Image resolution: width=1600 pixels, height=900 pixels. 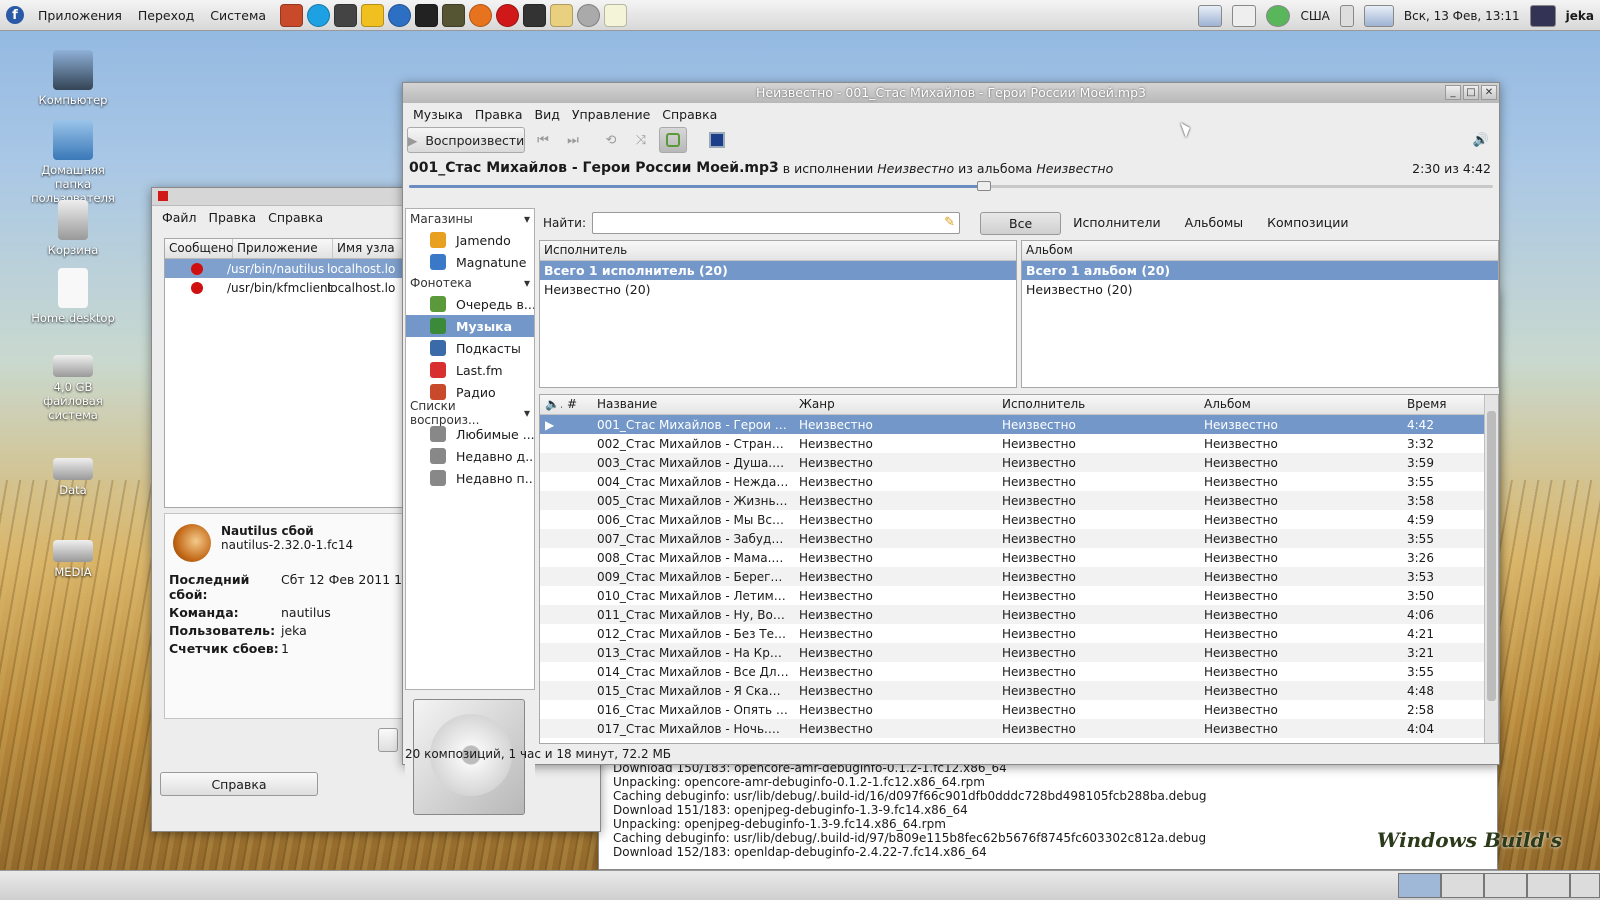 I want to click on network-icon, so click(x=1378, y=15).